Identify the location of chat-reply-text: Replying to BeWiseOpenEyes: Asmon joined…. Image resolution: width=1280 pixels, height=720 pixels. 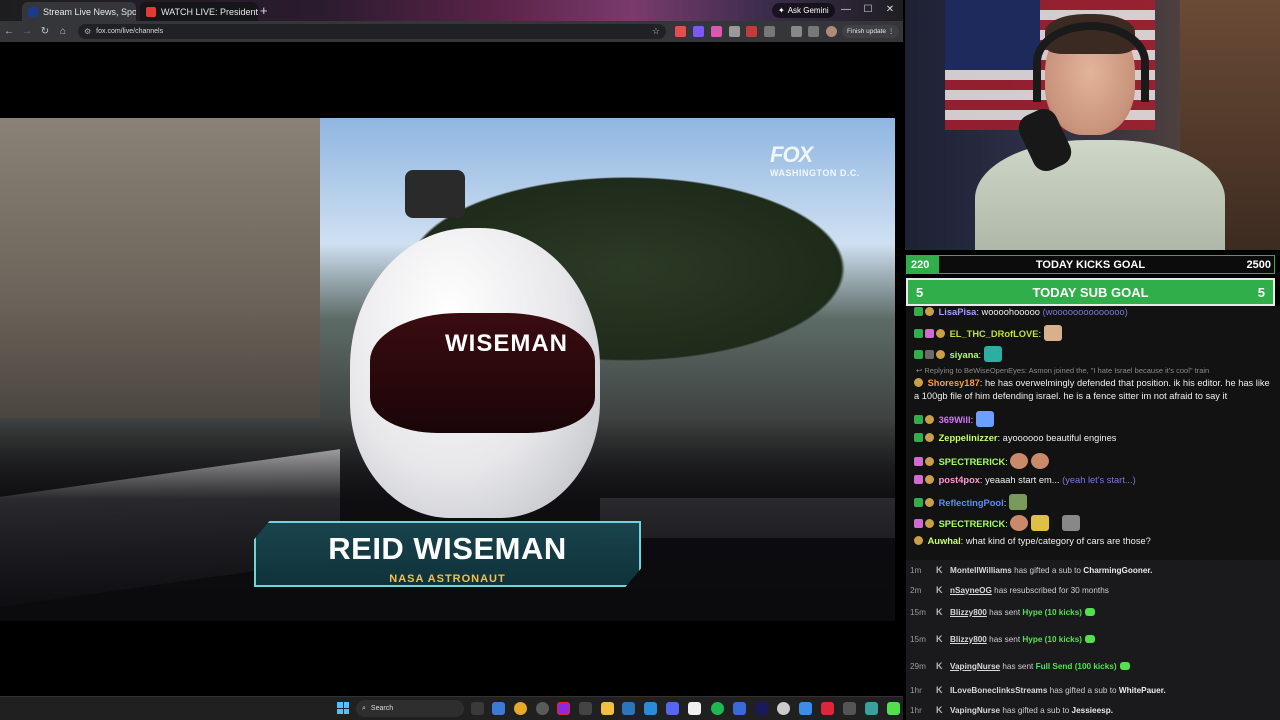
(1067, 370).